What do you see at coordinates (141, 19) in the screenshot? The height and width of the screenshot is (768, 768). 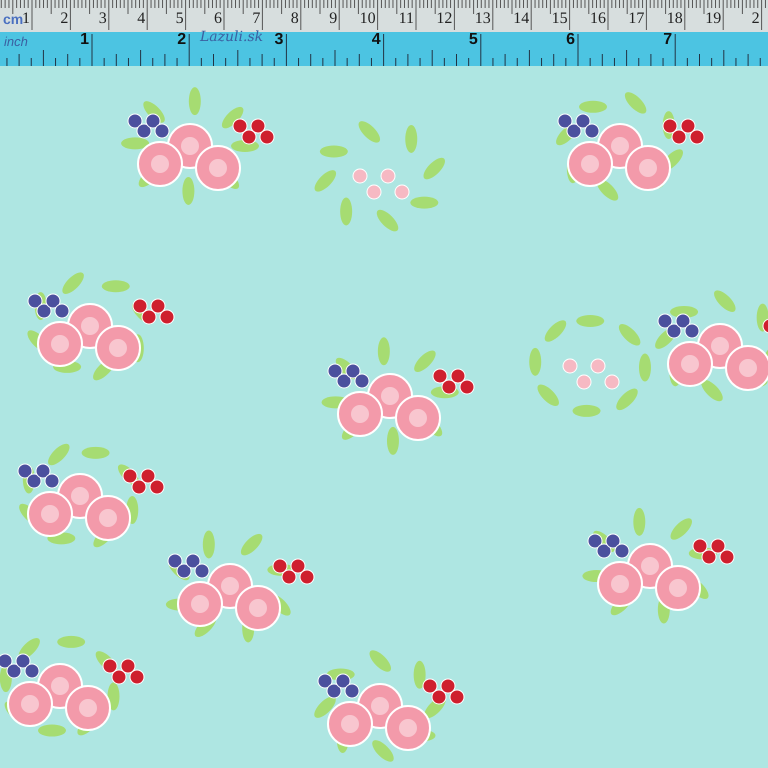 I see `cm-scale-number: 4` at bounding box center [141, 19].